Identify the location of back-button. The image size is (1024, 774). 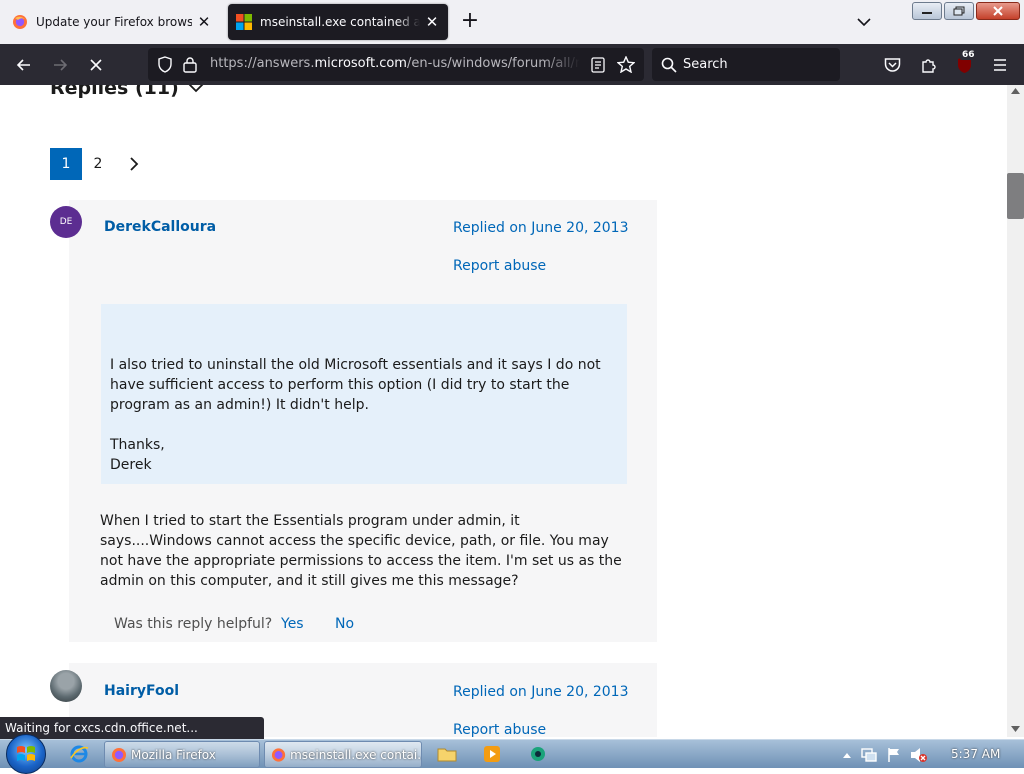
(24, 65).